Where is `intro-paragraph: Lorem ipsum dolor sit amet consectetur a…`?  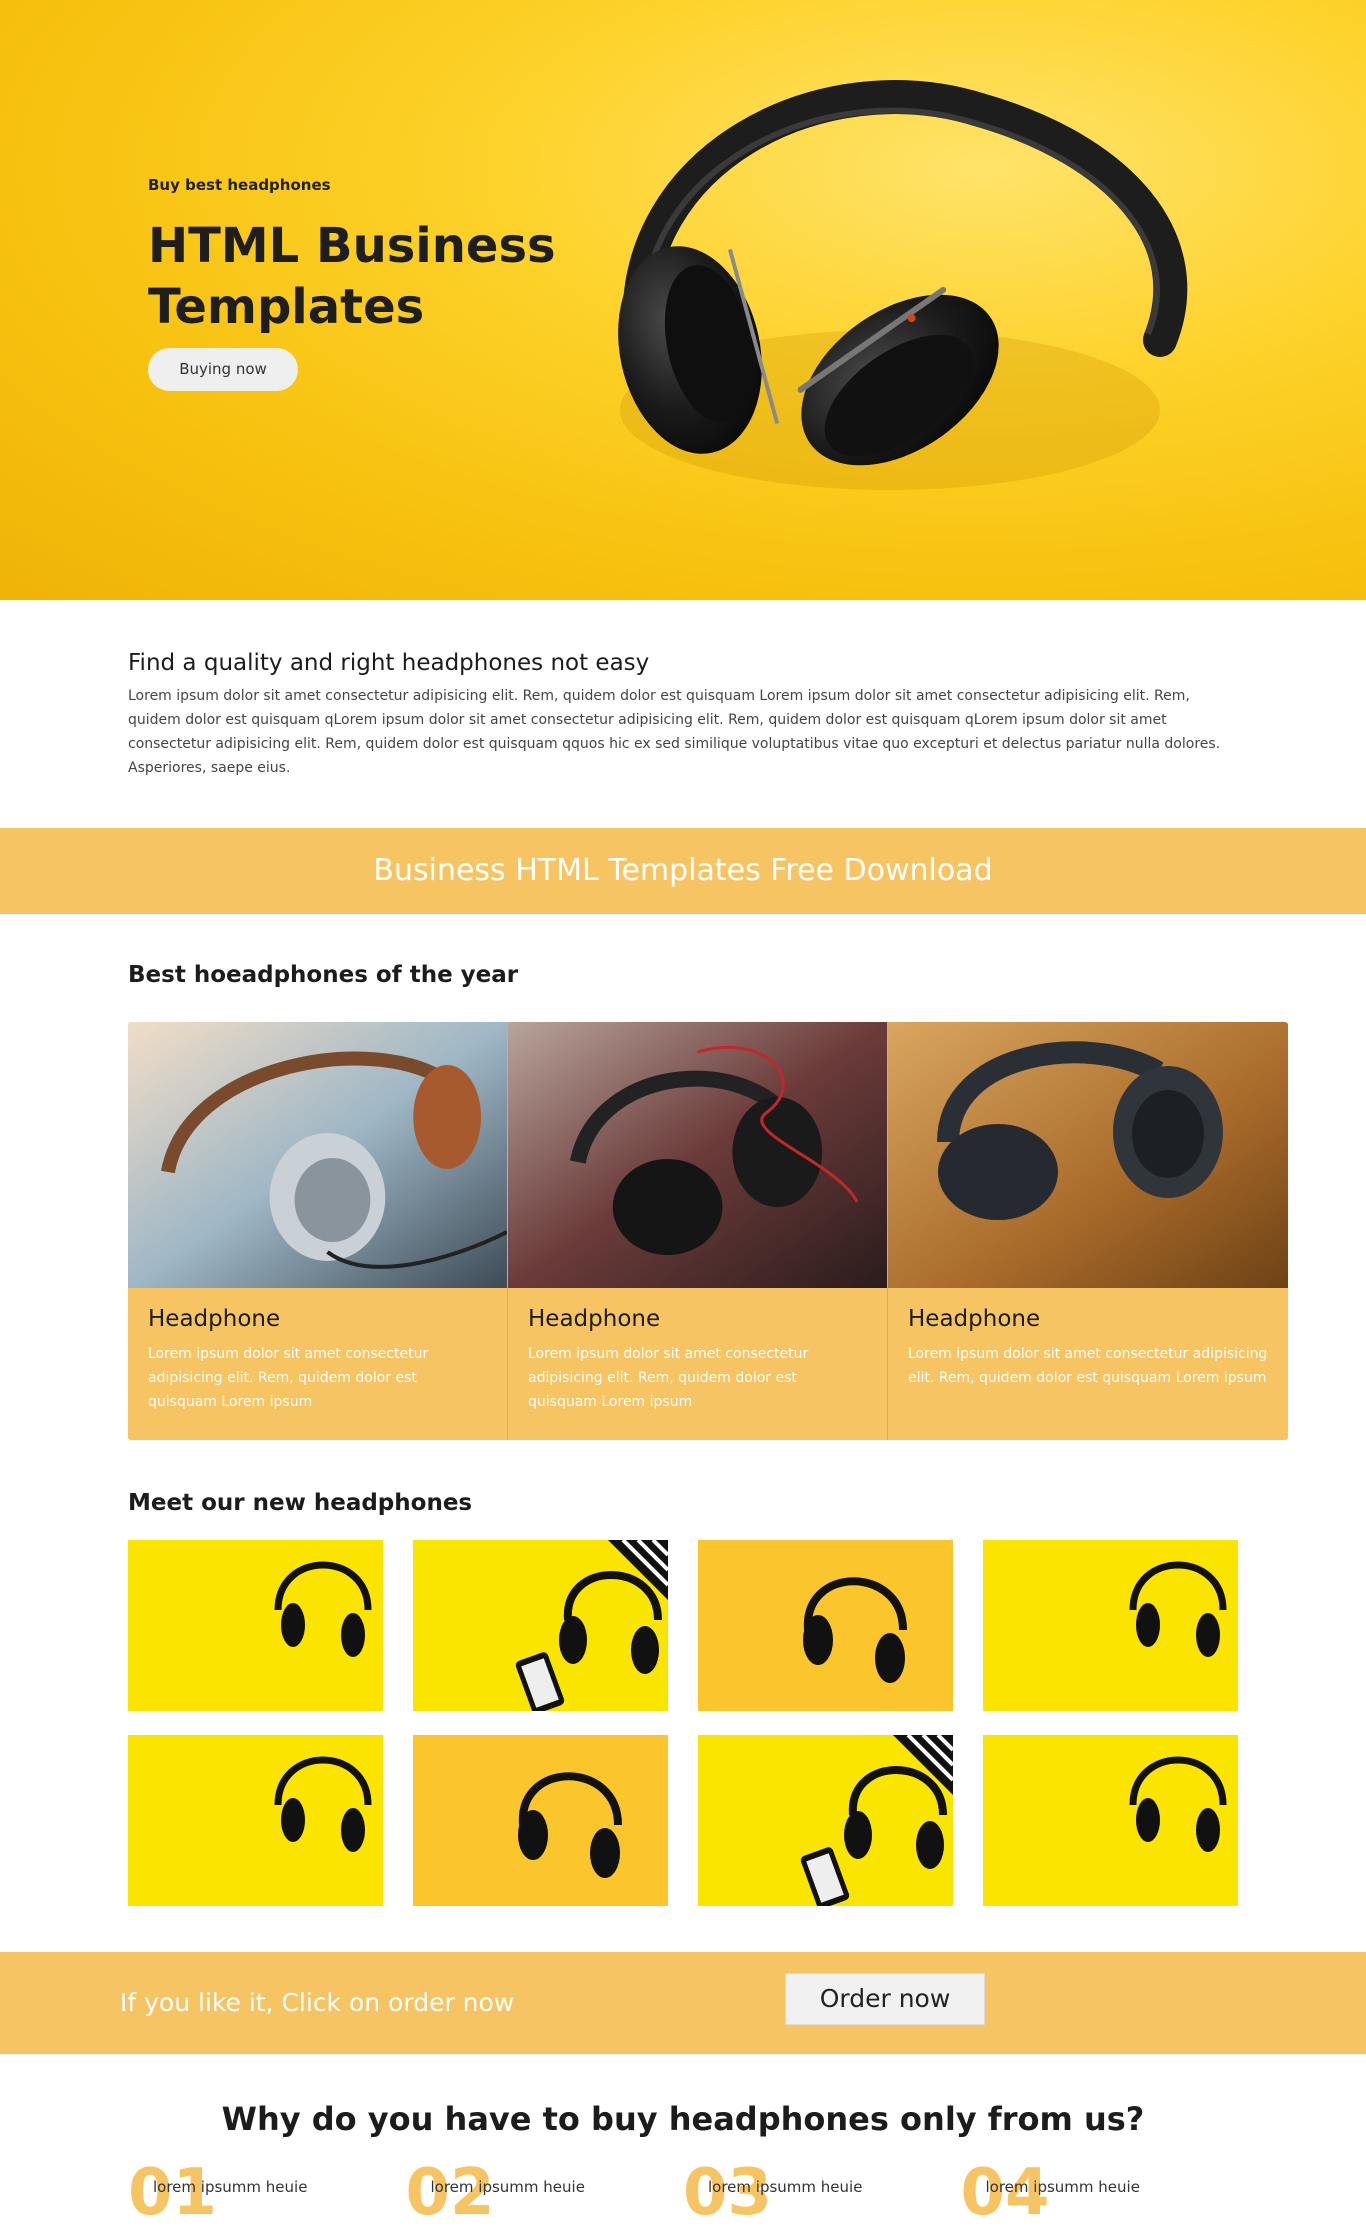
intro-paragraph: Lorem ipsum dolor sit amet consectetur a… is located at coordinates (674, 732).